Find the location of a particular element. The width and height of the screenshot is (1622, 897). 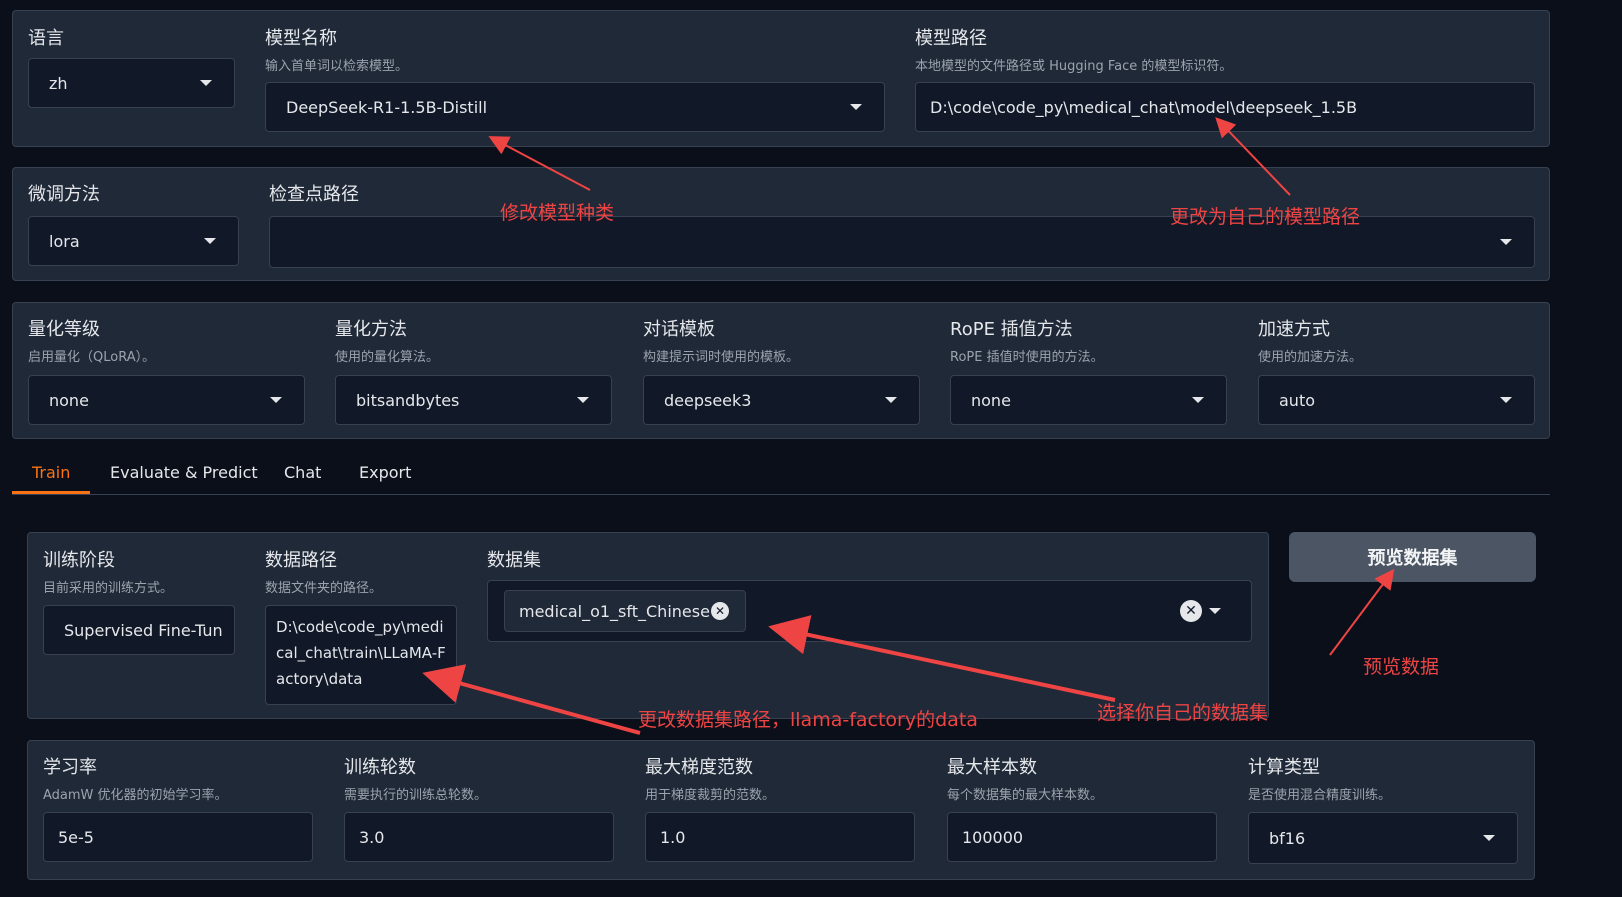

max-samples-label: 最大样本数 is located at coordinates (992, 767).